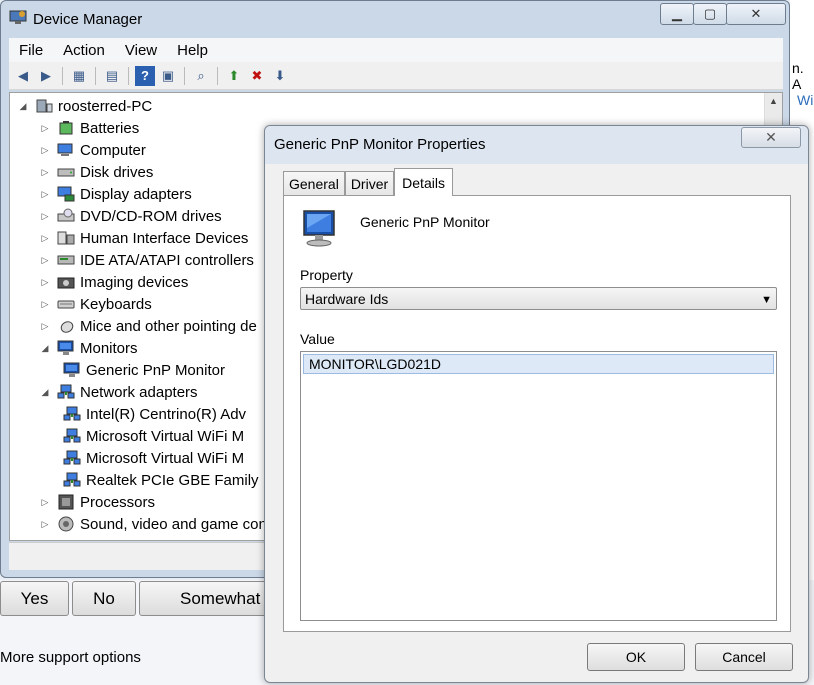 The image size is (814, 685). I want to click on view-icon: ▣, so click(168, 76).